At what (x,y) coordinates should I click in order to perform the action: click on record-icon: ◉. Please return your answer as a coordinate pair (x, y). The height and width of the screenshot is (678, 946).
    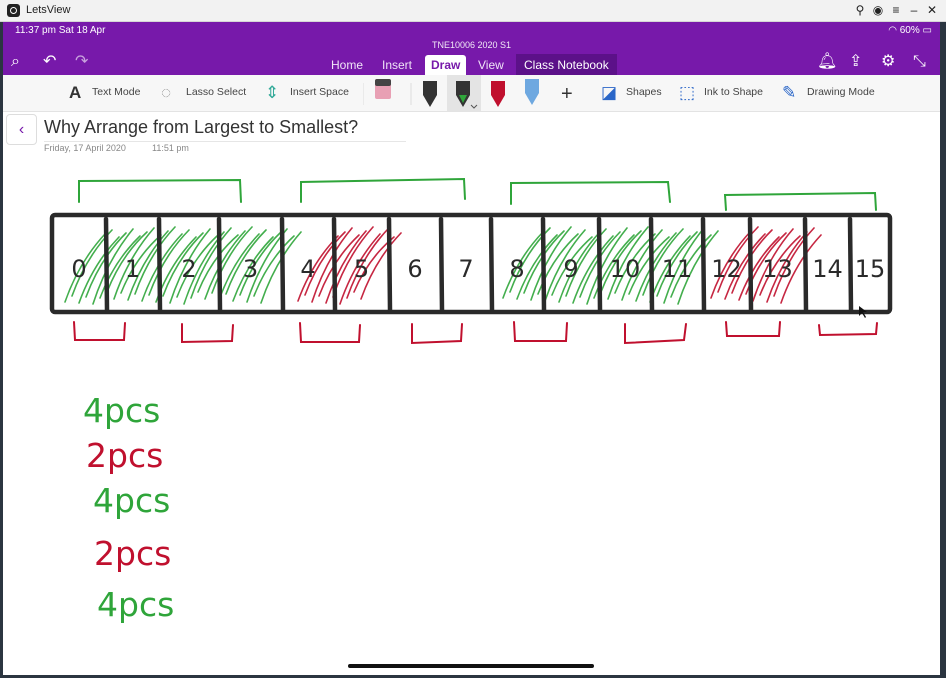
    Looking at the image, I should click on (878, 10).